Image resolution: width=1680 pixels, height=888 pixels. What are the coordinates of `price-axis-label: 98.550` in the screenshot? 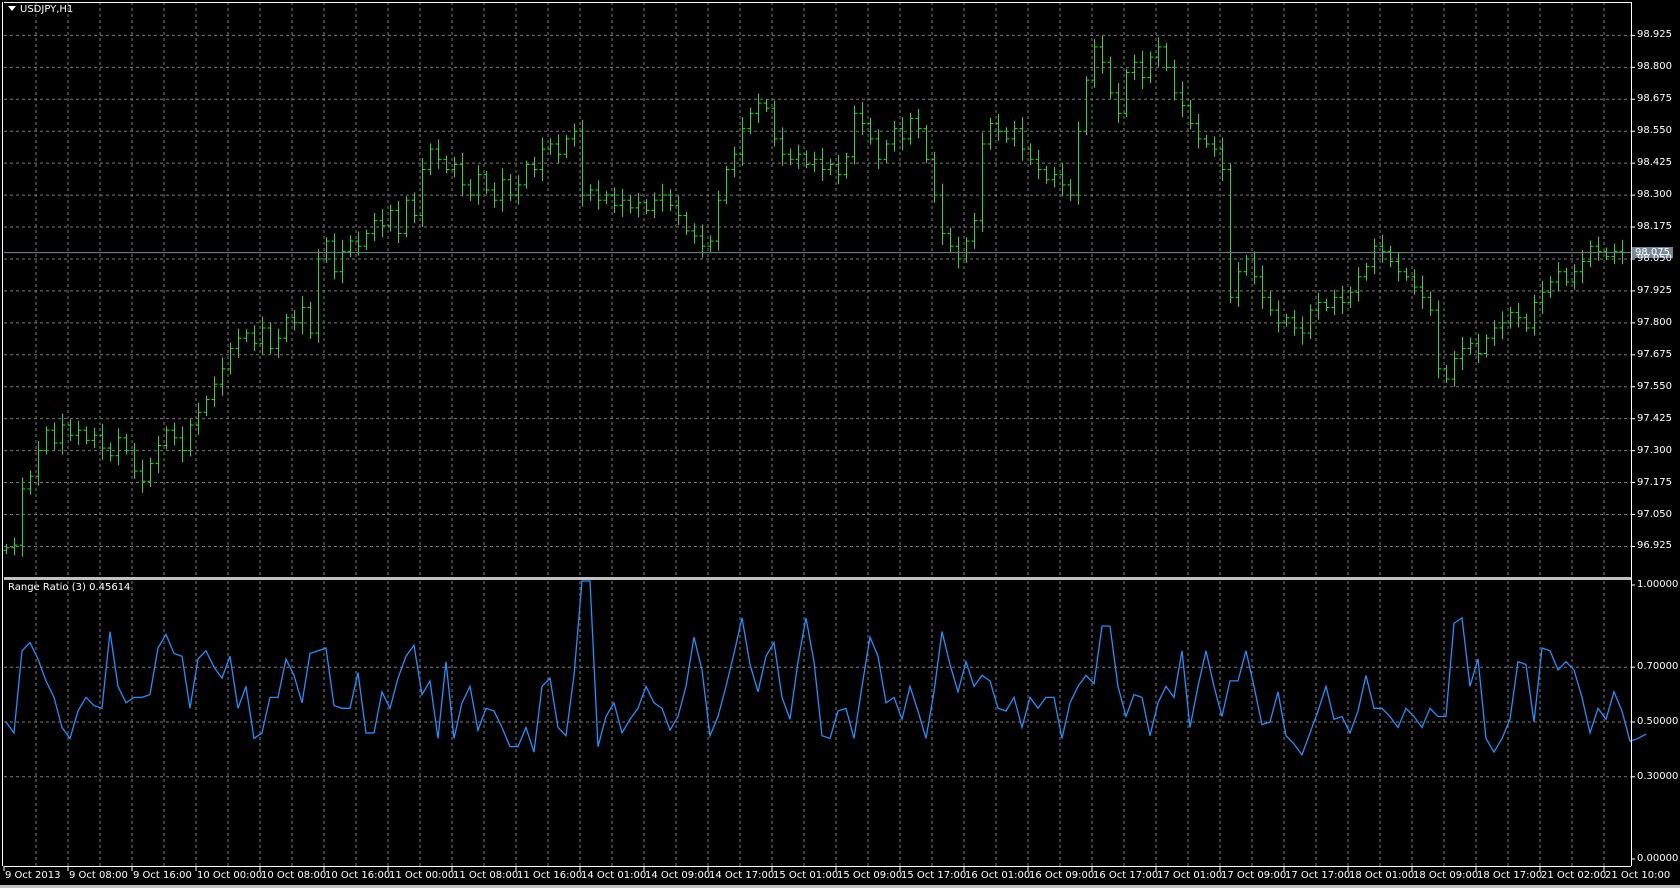 It's located at (1654, 131).